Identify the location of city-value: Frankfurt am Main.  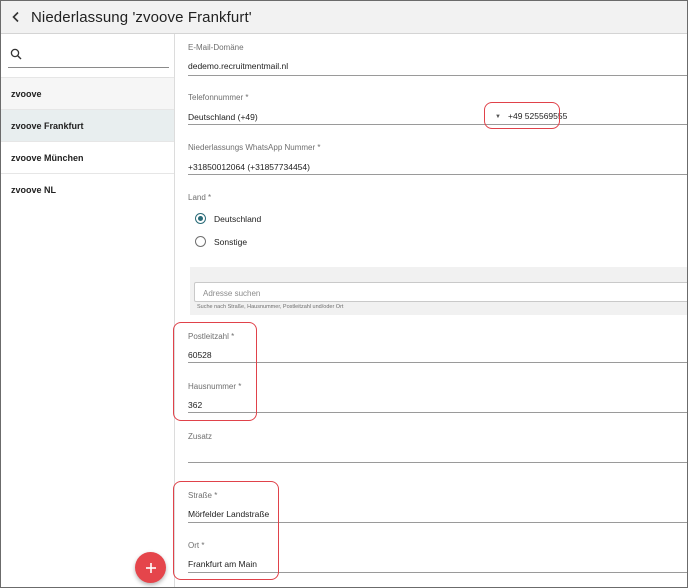
(222, 564).